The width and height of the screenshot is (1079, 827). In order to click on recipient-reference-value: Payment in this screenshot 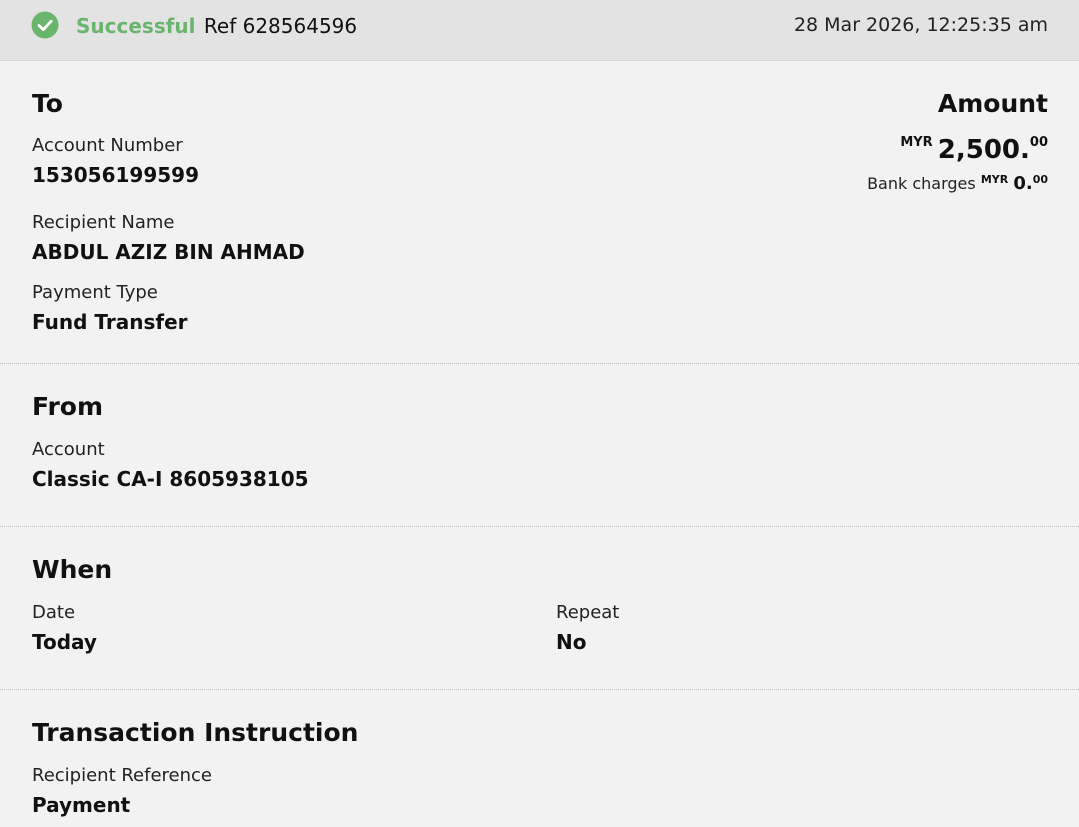, I will do `click(81, 805)`.